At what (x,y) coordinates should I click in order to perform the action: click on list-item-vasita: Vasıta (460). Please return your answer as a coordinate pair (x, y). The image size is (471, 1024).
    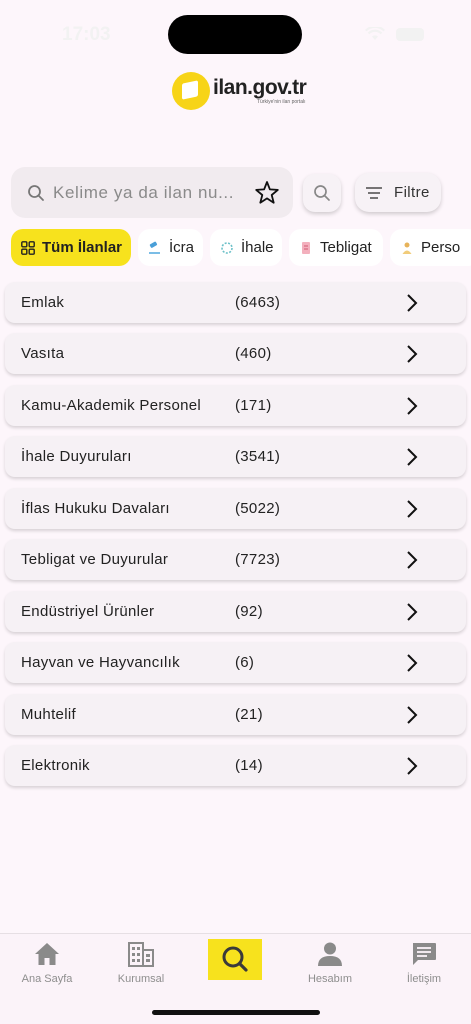
    Looking at the image, I should click on (235, 353).